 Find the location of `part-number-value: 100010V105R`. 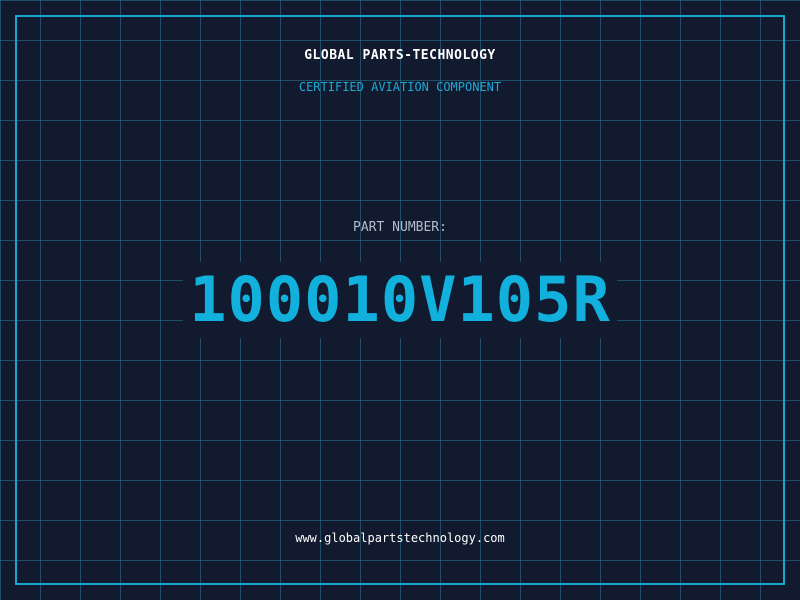

part-number-value: 100010V105R is located at coordinates (400, 300).